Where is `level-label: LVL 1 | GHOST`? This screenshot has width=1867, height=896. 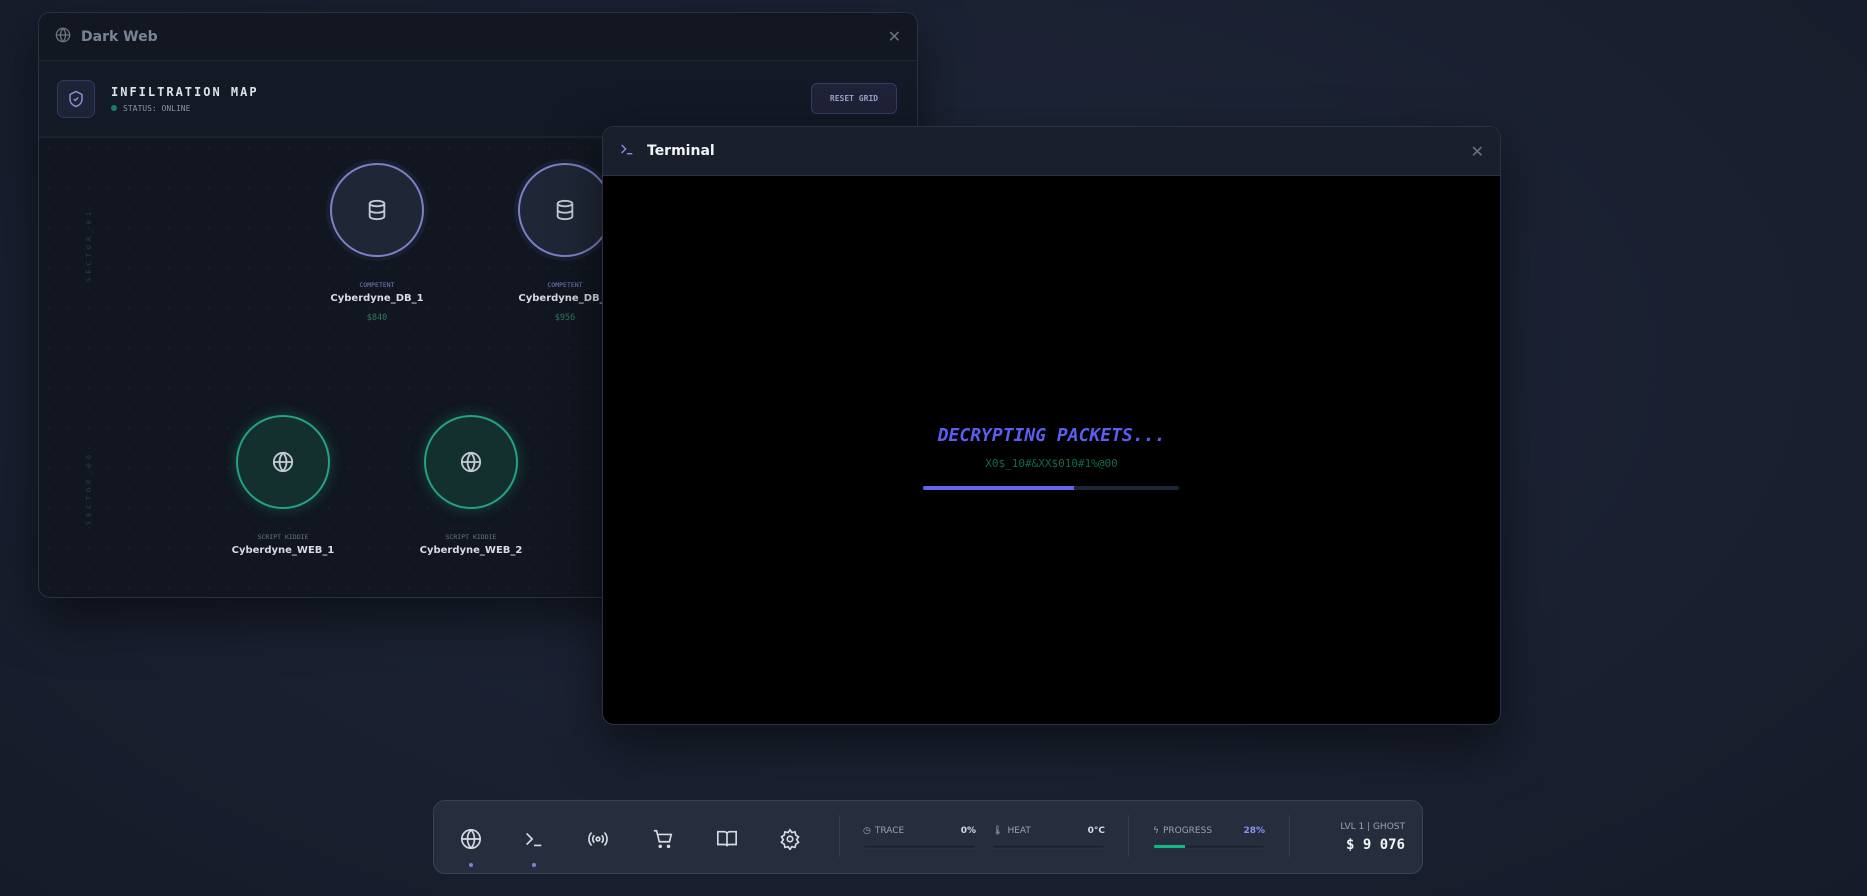
level-label: LVL 1 | GHOST is located at coordinates (1372, 827).